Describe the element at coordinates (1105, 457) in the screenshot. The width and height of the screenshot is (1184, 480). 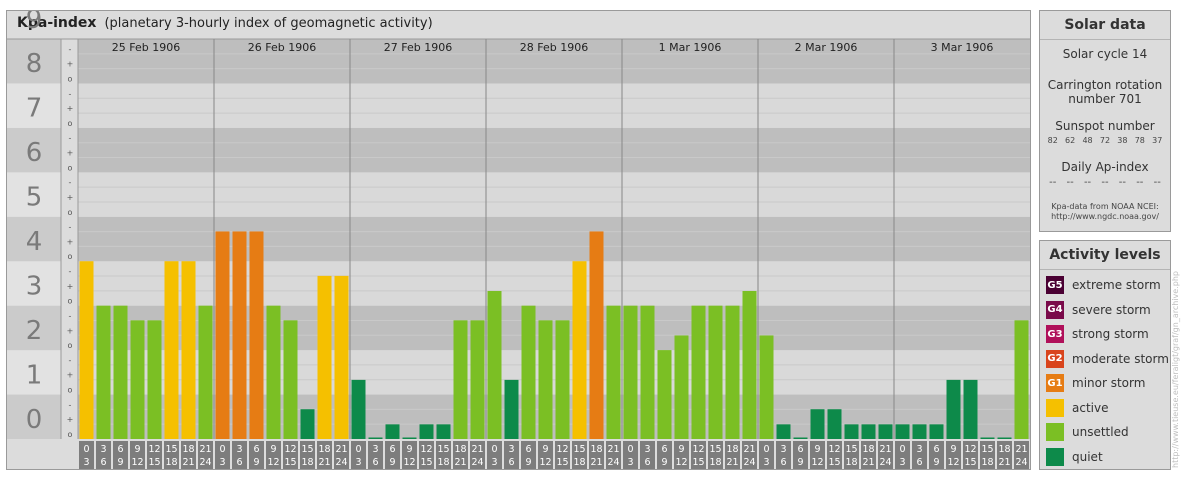
I see `legend-item: quiet` at that location.